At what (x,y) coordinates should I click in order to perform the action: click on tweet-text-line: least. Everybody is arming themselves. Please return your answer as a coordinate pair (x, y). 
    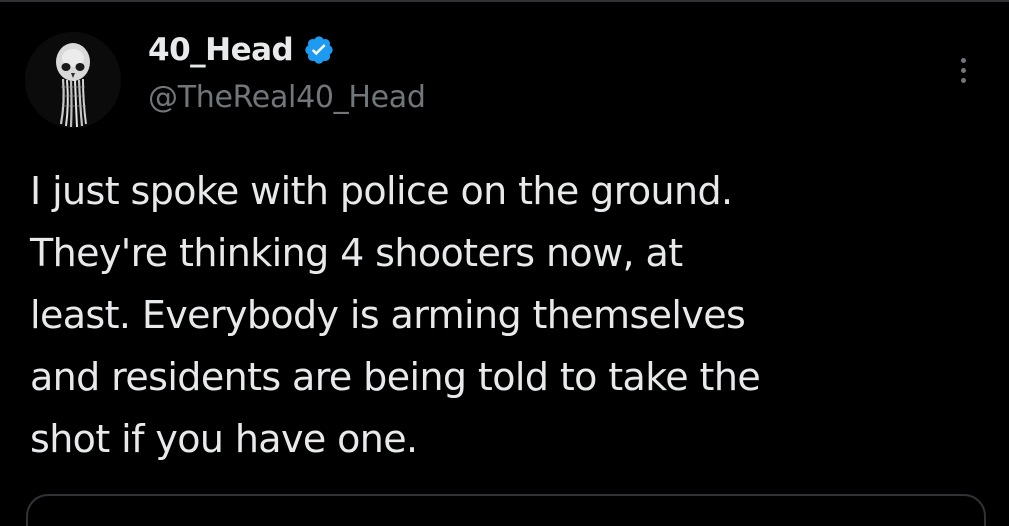
    Looking at the image, I should click on (388, 315).